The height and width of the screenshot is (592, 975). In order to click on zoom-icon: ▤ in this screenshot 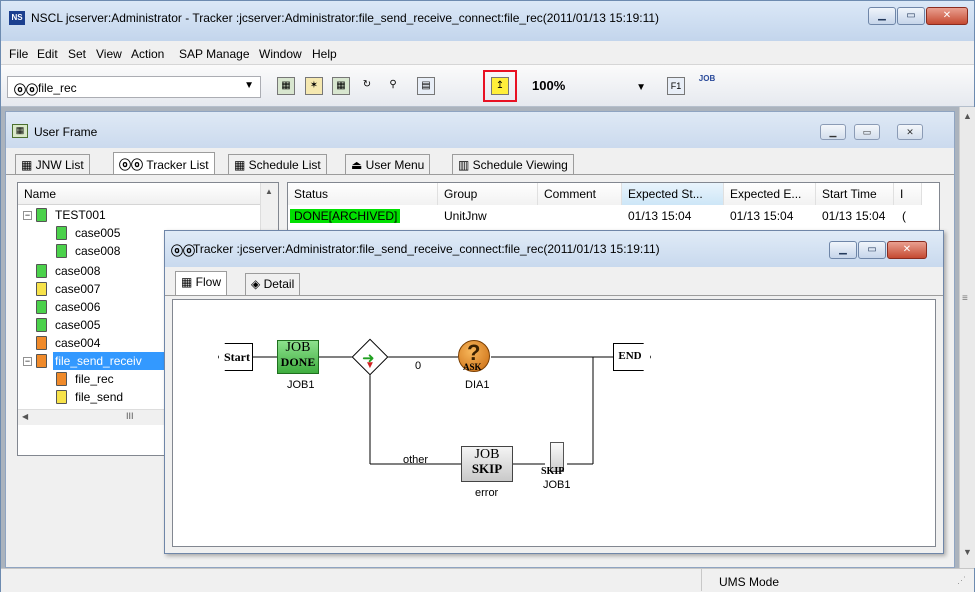, I will do `click(426, 86)`.